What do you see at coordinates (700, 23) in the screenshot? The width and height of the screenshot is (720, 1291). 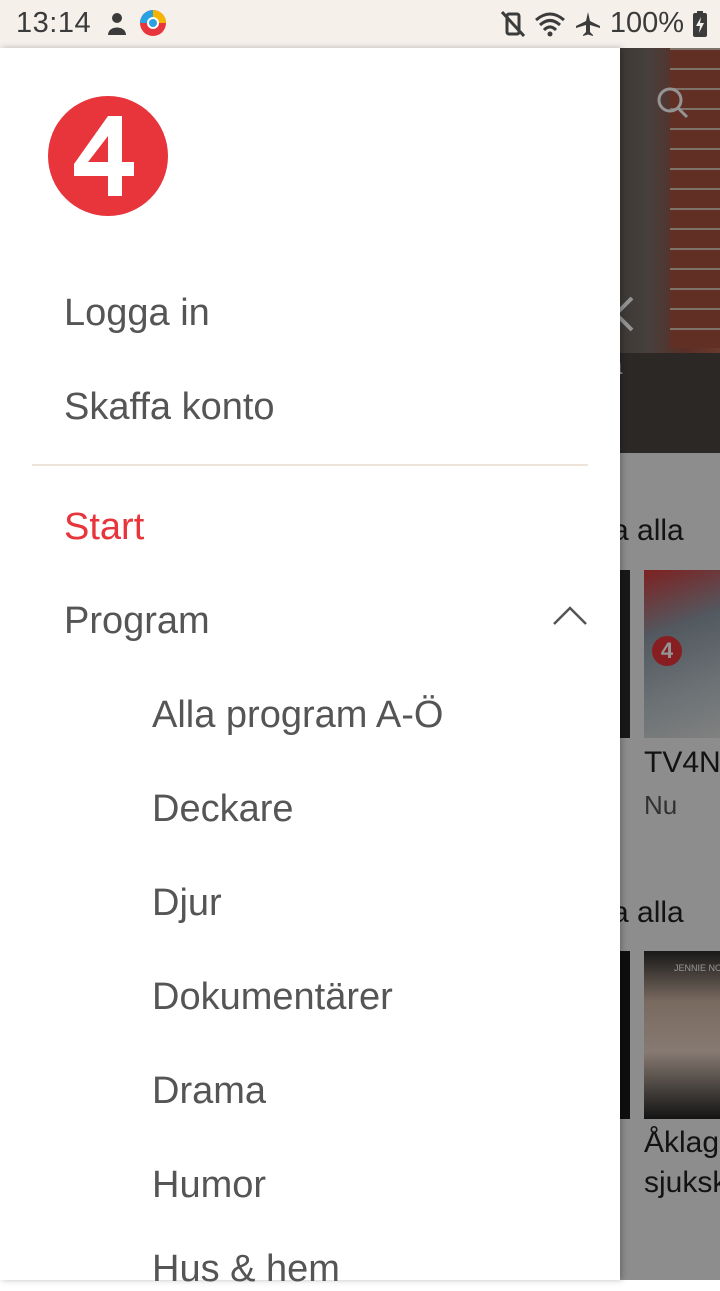 I see `battery-charging-icon` at bounding box center [700, 23].